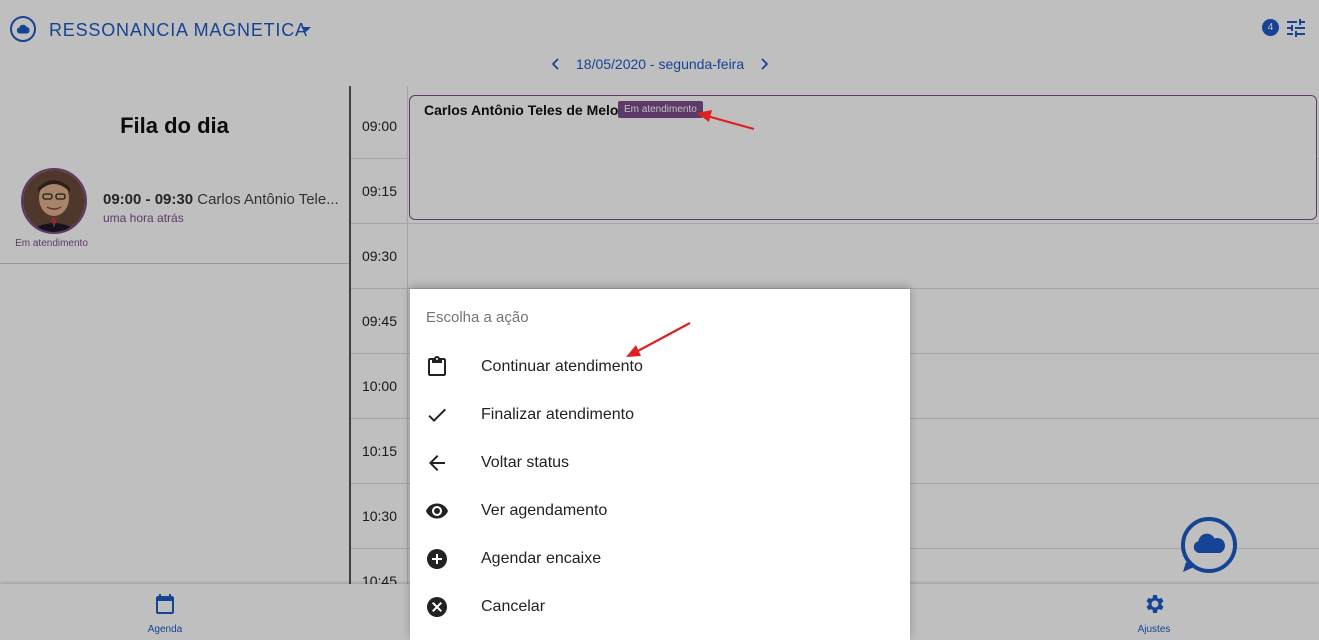  Describe the element at coordinates (477, 317) in the screenshot. I see `sheet-title: Escolha a ação` at that location.